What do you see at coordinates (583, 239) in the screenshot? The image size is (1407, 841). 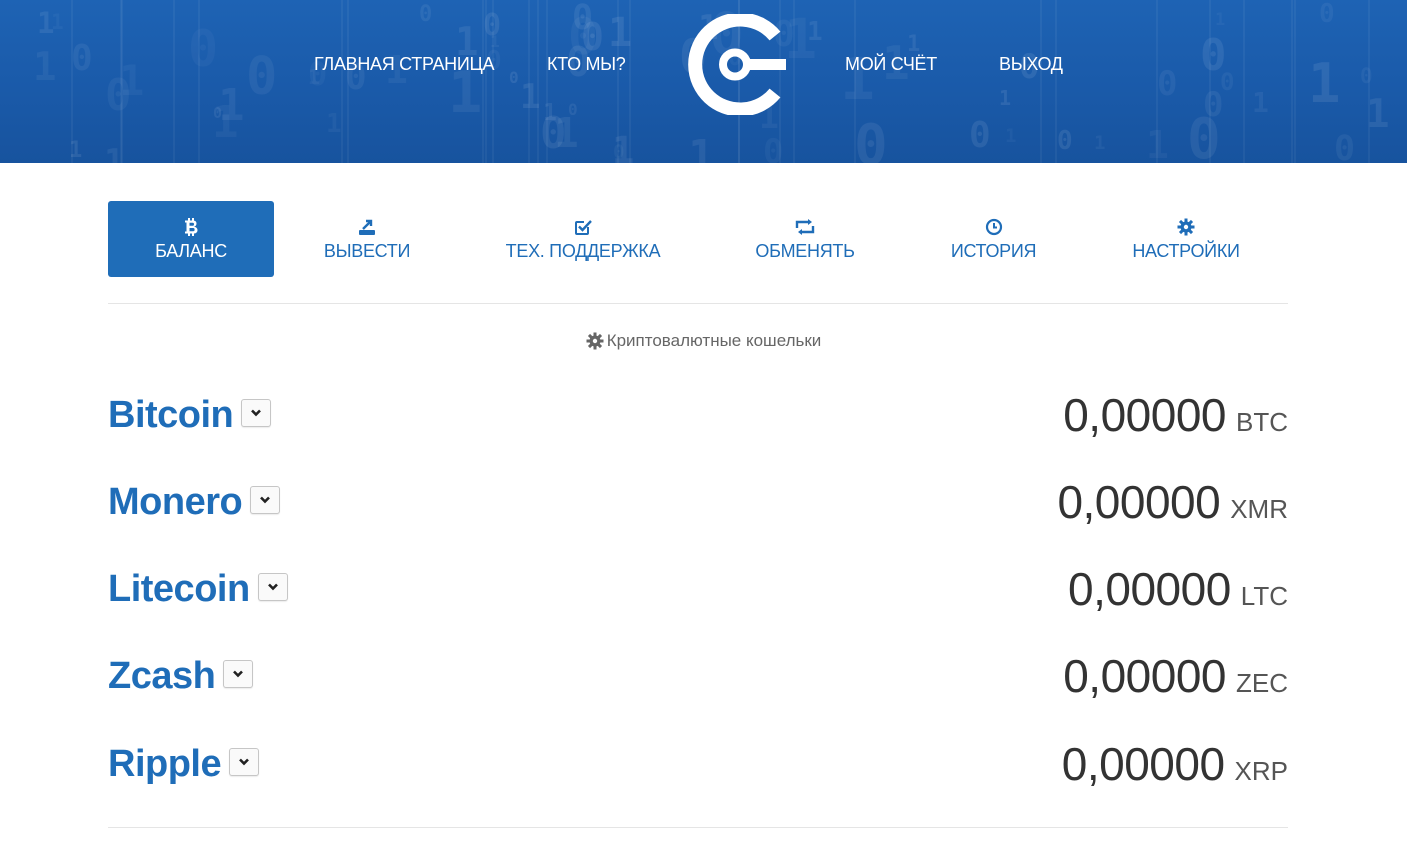 I see `tab-support: ТЕХ. ПОДДЕРЖКА` at bounding box center [583, 239].